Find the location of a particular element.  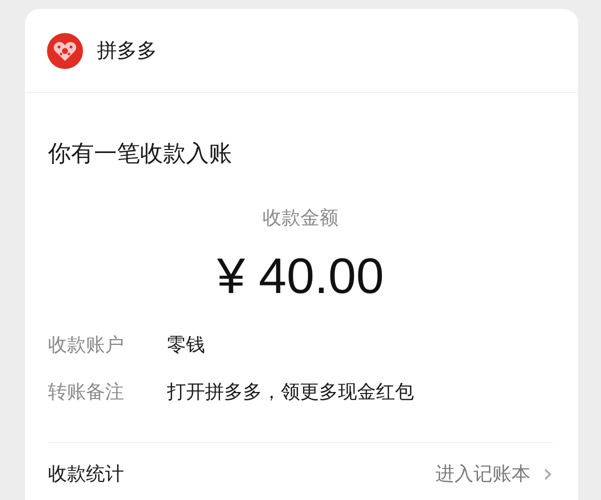

heart-logo-icon is located at coordinates (65, 50).